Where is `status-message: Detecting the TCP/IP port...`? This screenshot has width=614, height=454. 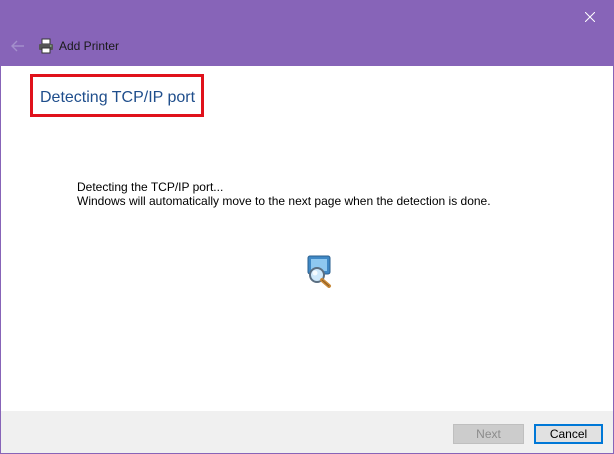 status-message: Detecting the TCP/IP port... is located at coordinates (150, 187).